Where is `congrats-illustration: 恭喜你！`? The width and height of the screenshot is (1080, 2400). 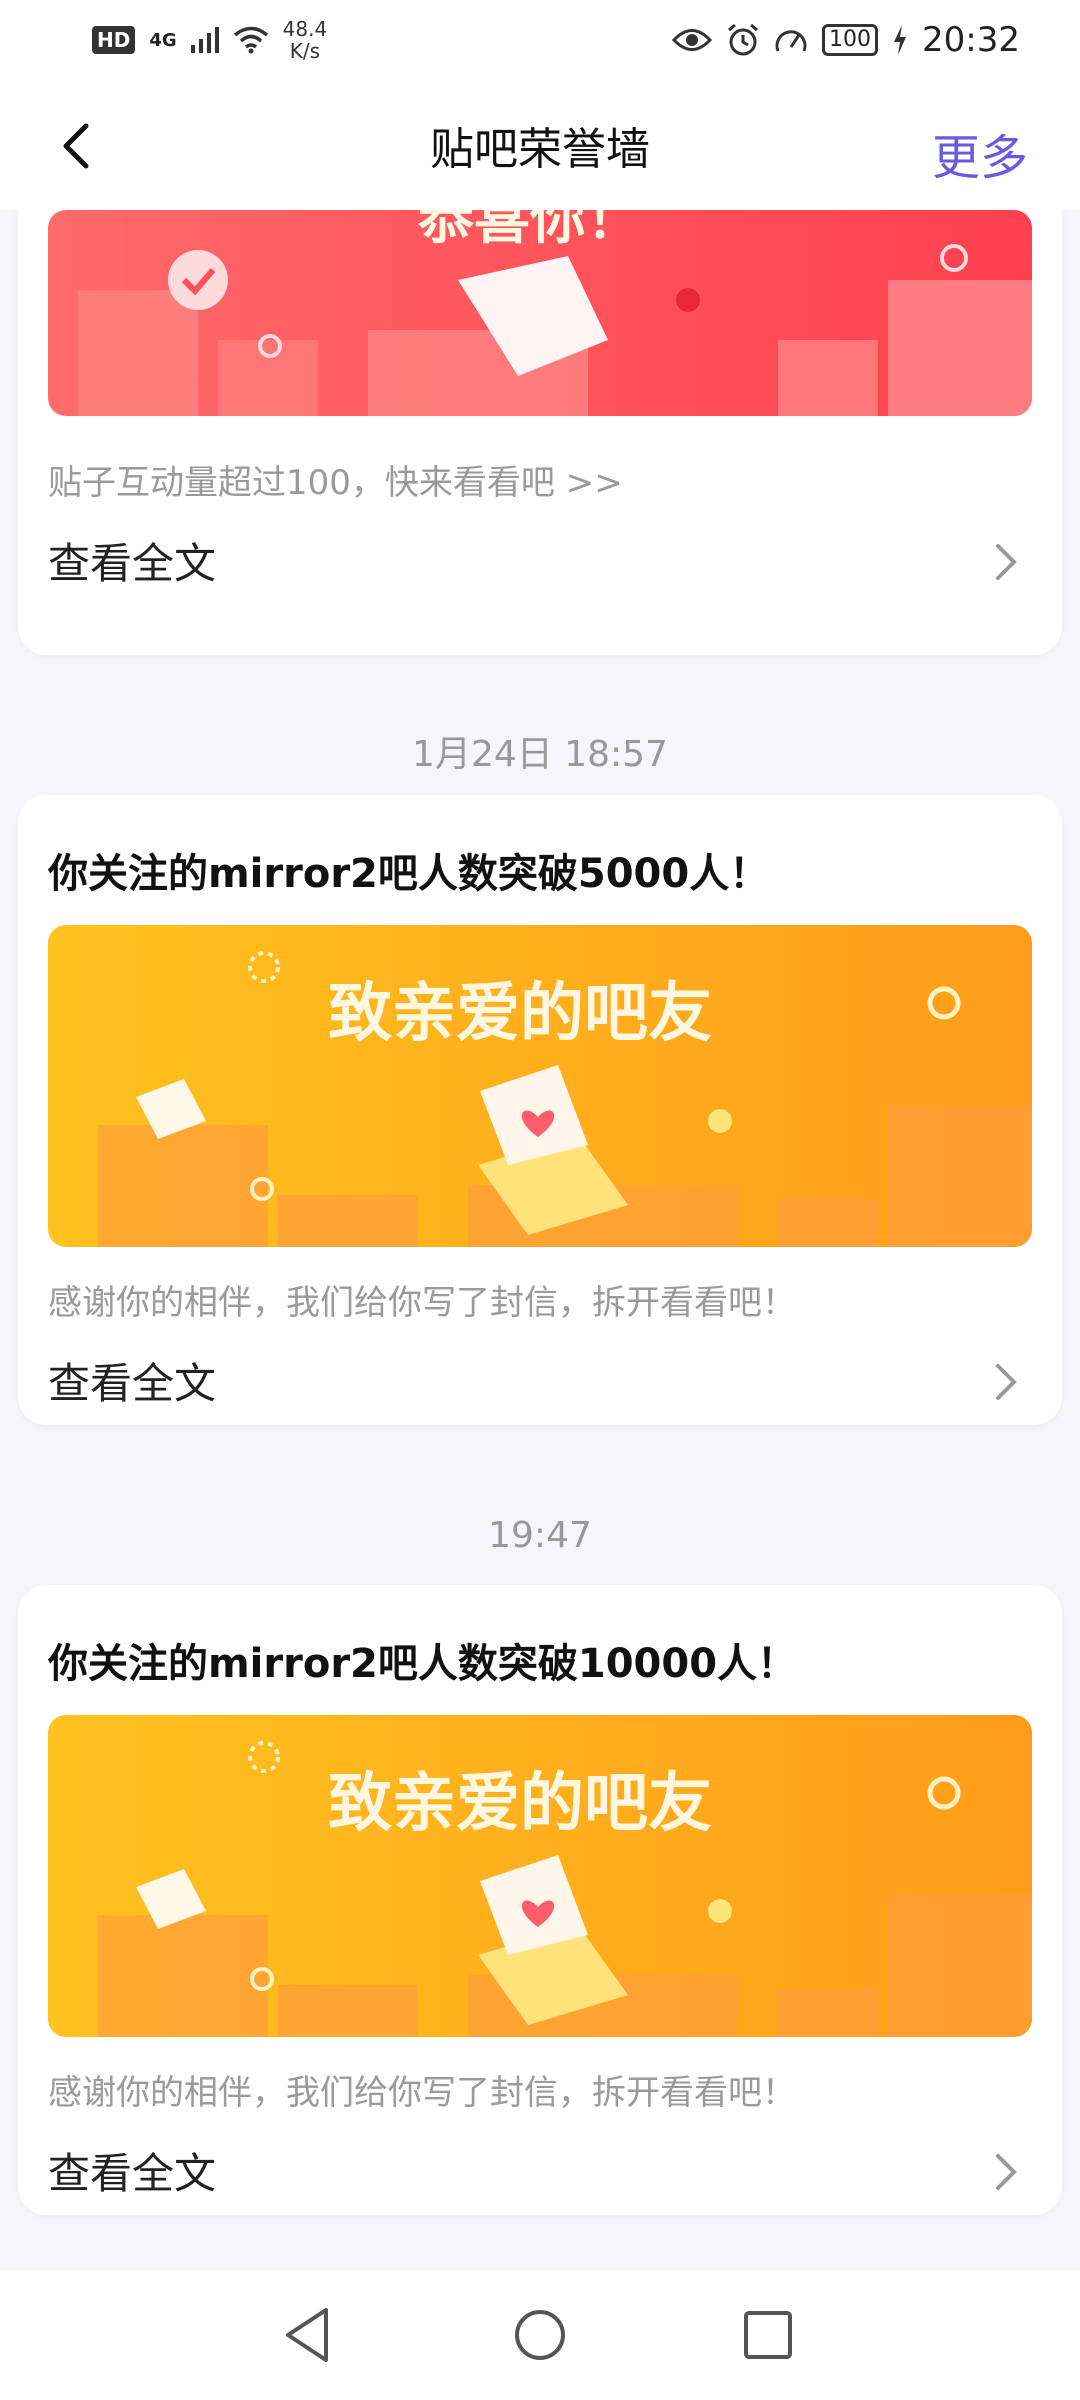
congrats-illustration: 恭喜你！ is located at coordinates (555, 313).